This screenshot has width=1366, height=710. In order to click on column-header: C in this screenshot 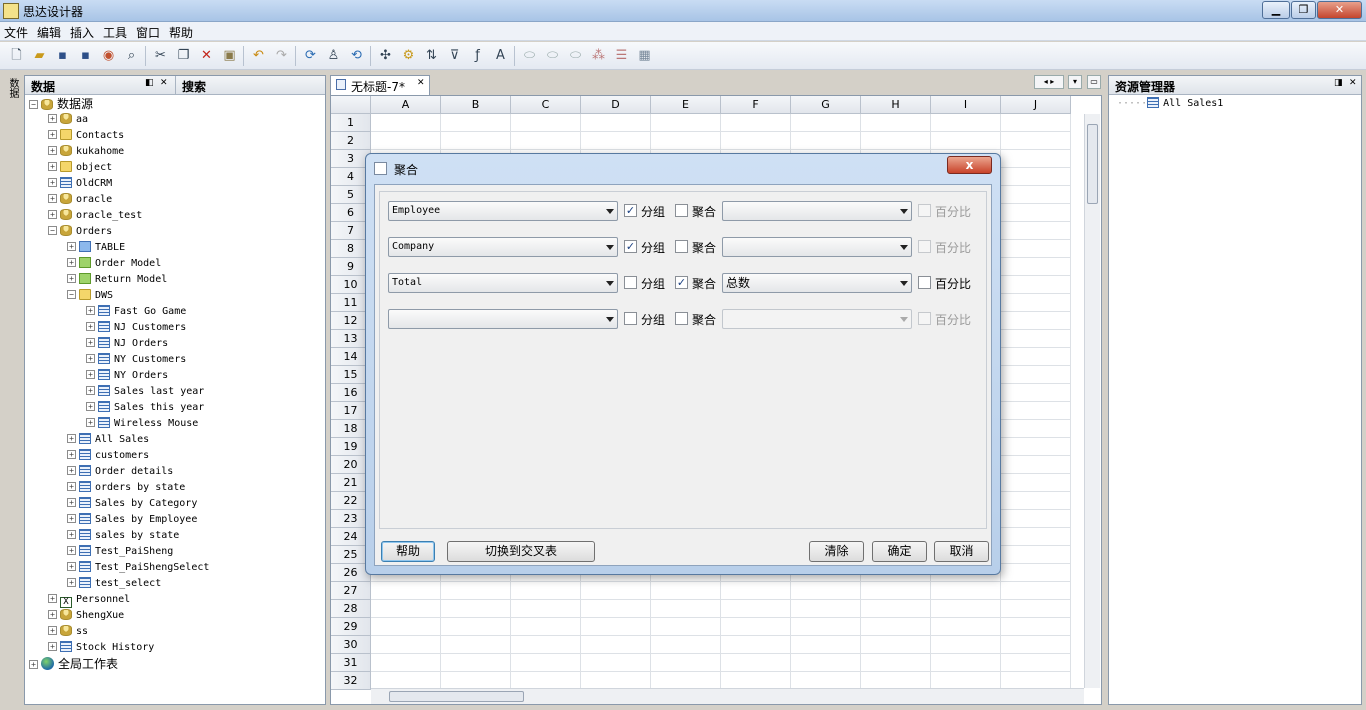, I will do `click(546, 105)`.